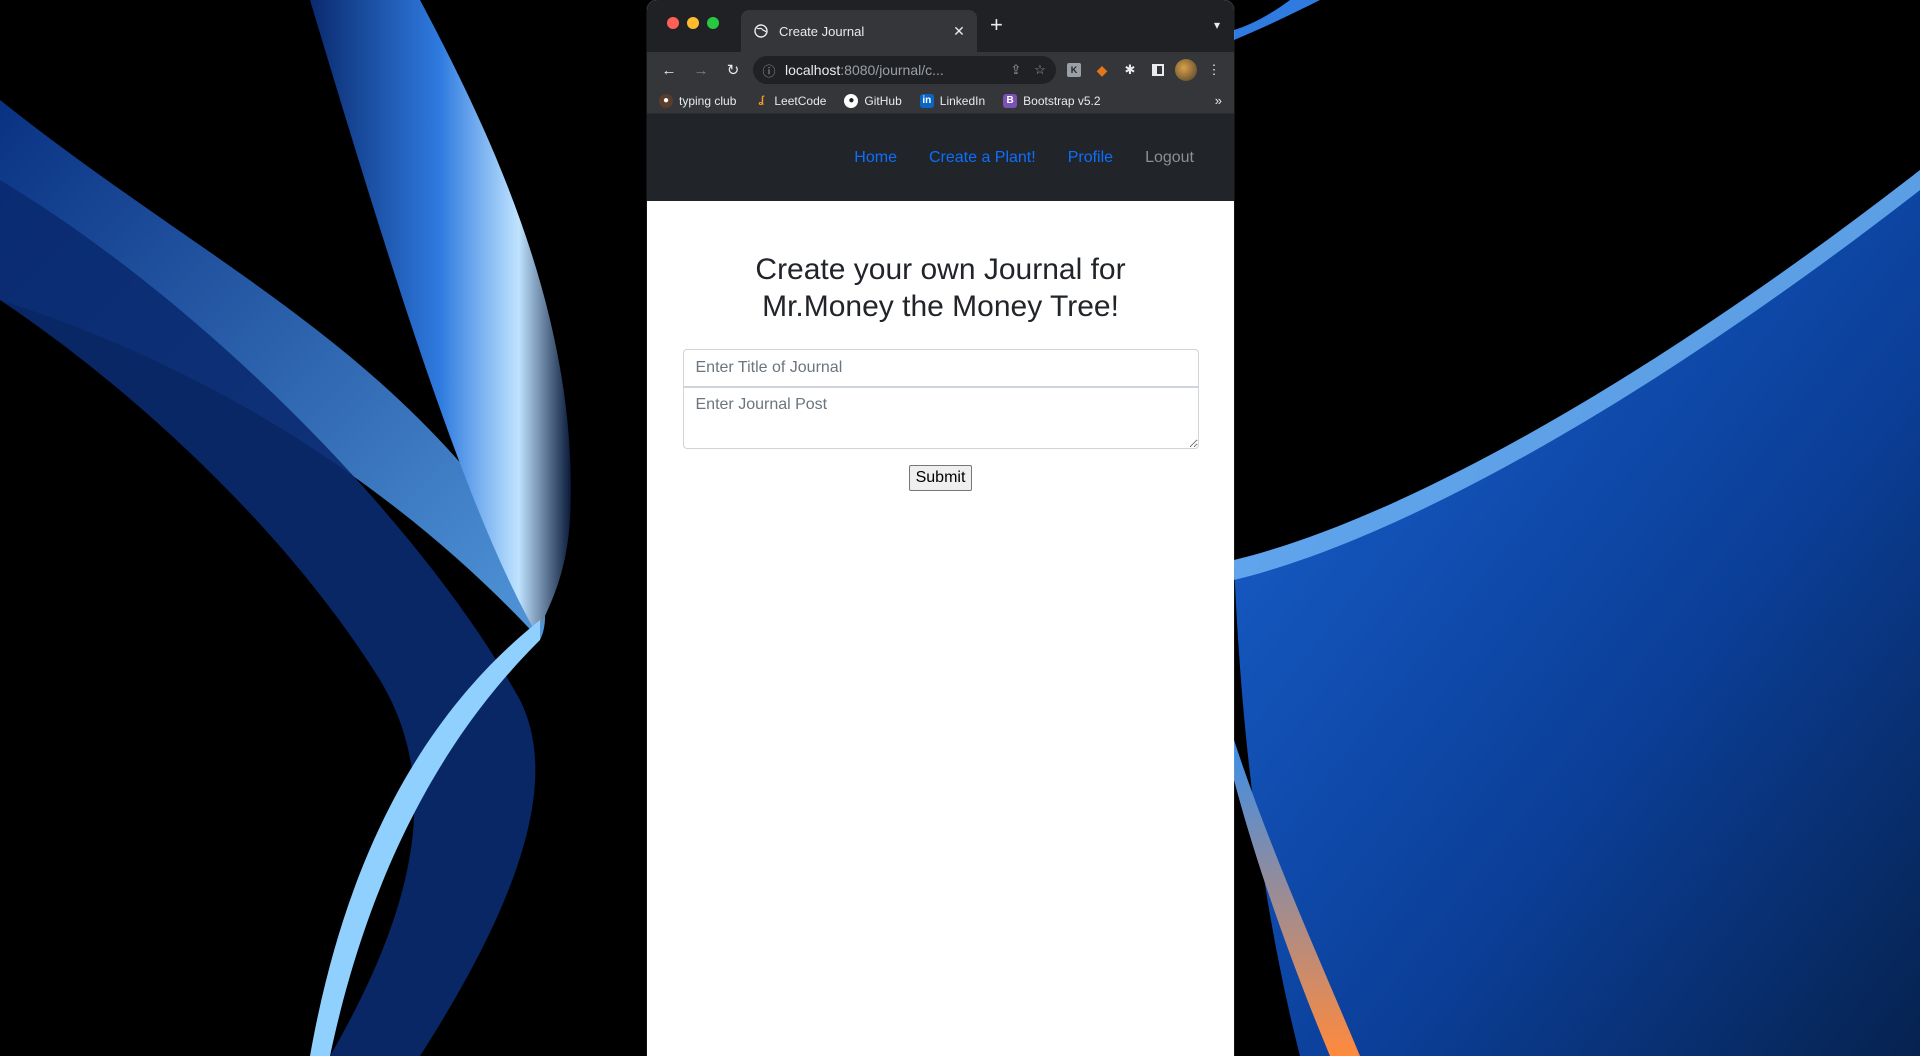 Image resolution: width=1920 pixels, height=1056 pixels. Describe the element at coordinates (926, 100) in the screenshot. I see `linkedin-icon: in` at that location.